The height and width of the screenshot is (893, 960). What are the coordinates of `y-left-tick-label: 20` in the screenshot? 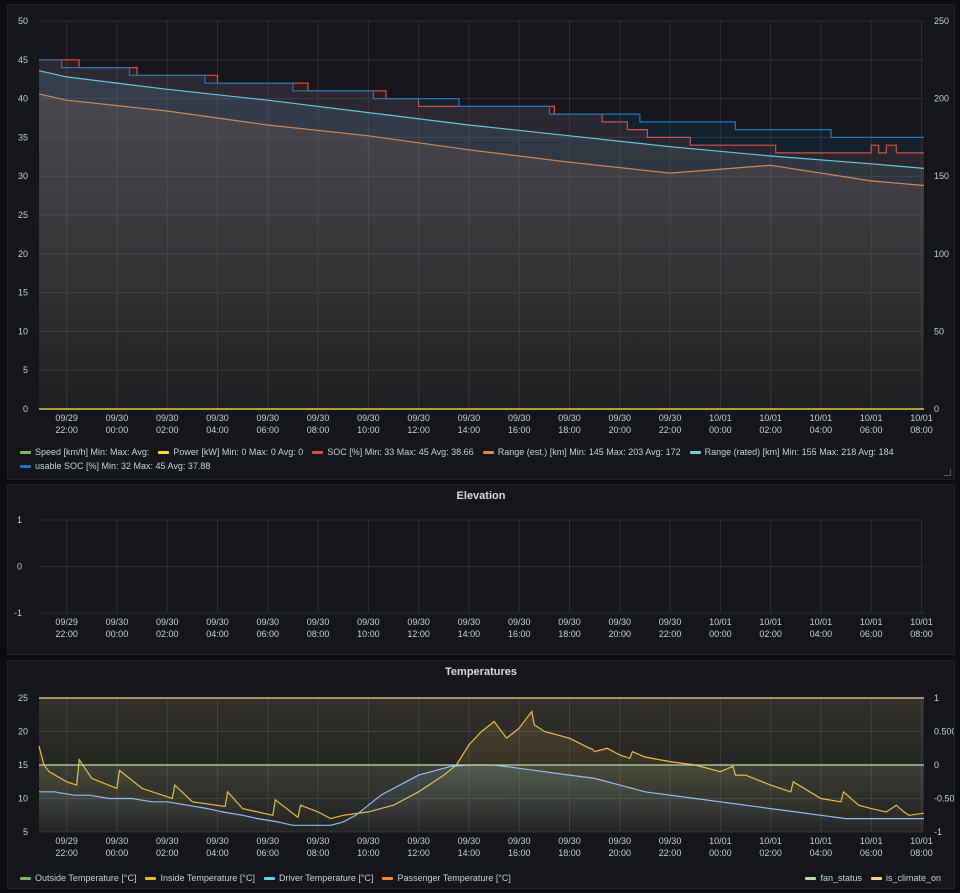 It's located at (23, 732).